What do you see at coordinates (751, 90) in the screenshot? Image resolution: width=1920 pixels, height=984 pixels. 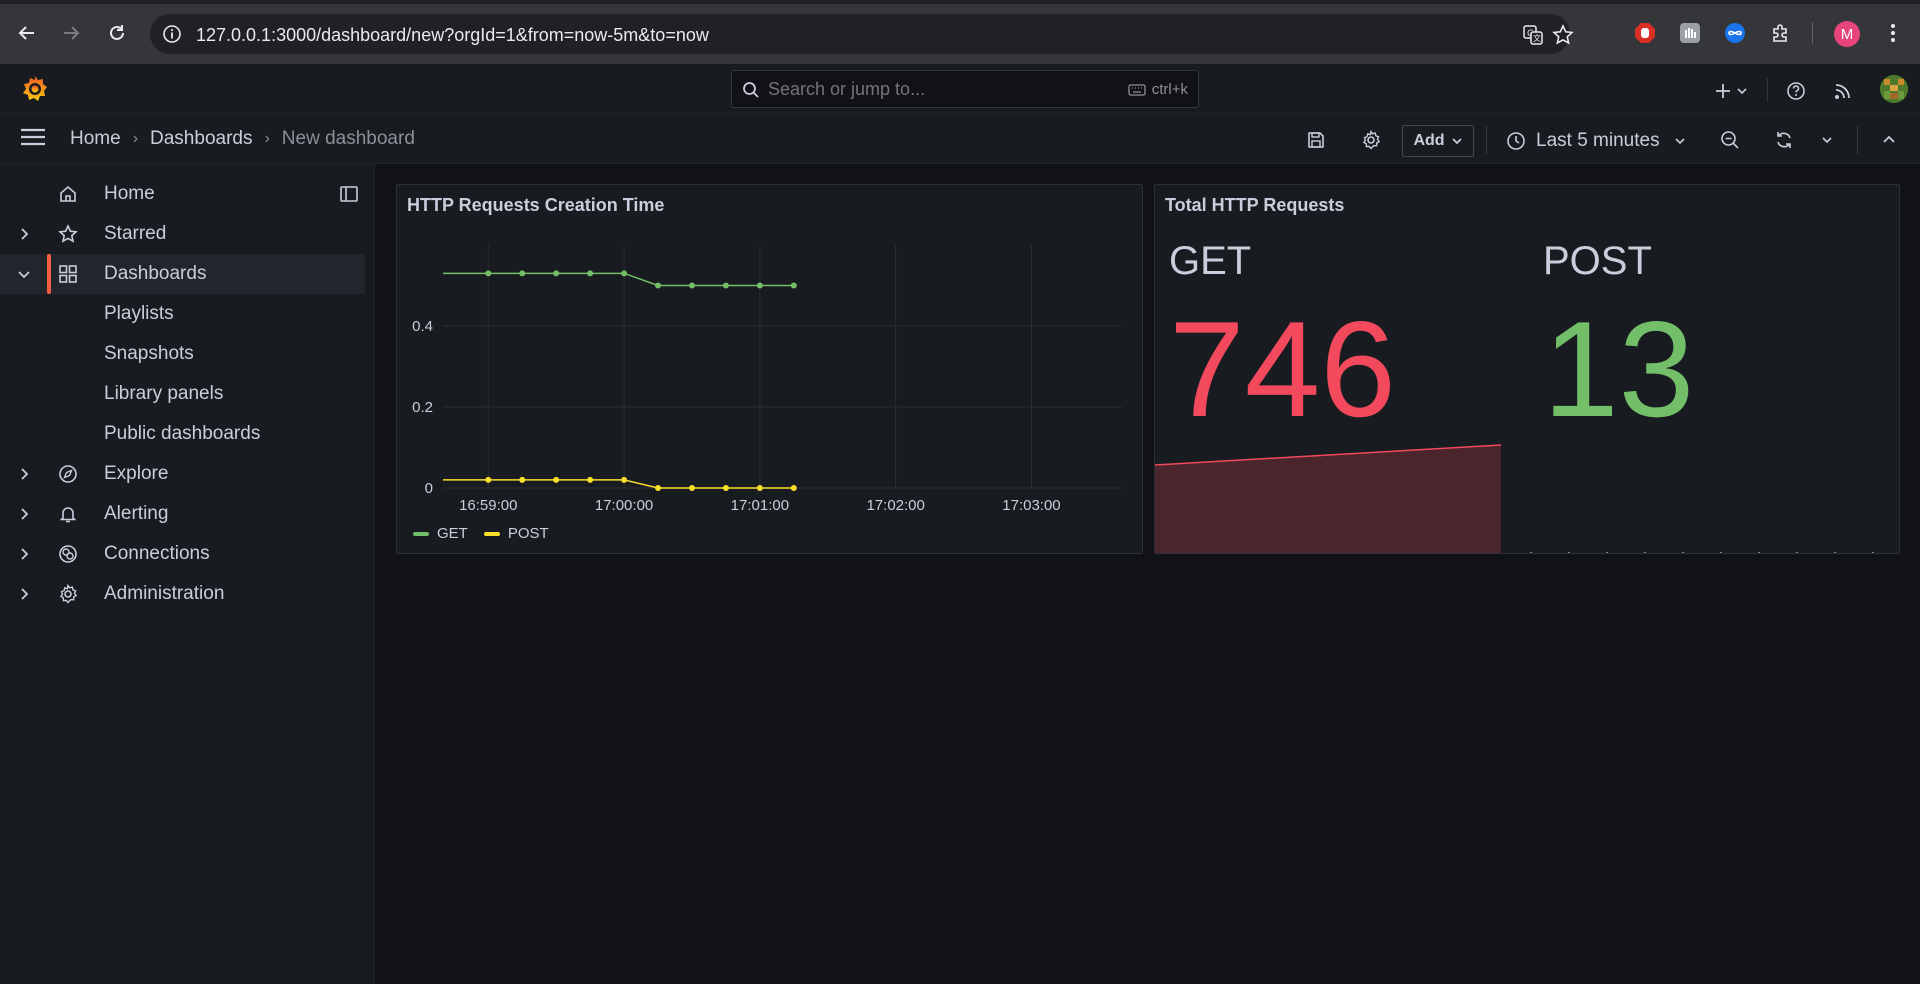 I see `search-icon` at bounding box center [751, 90].